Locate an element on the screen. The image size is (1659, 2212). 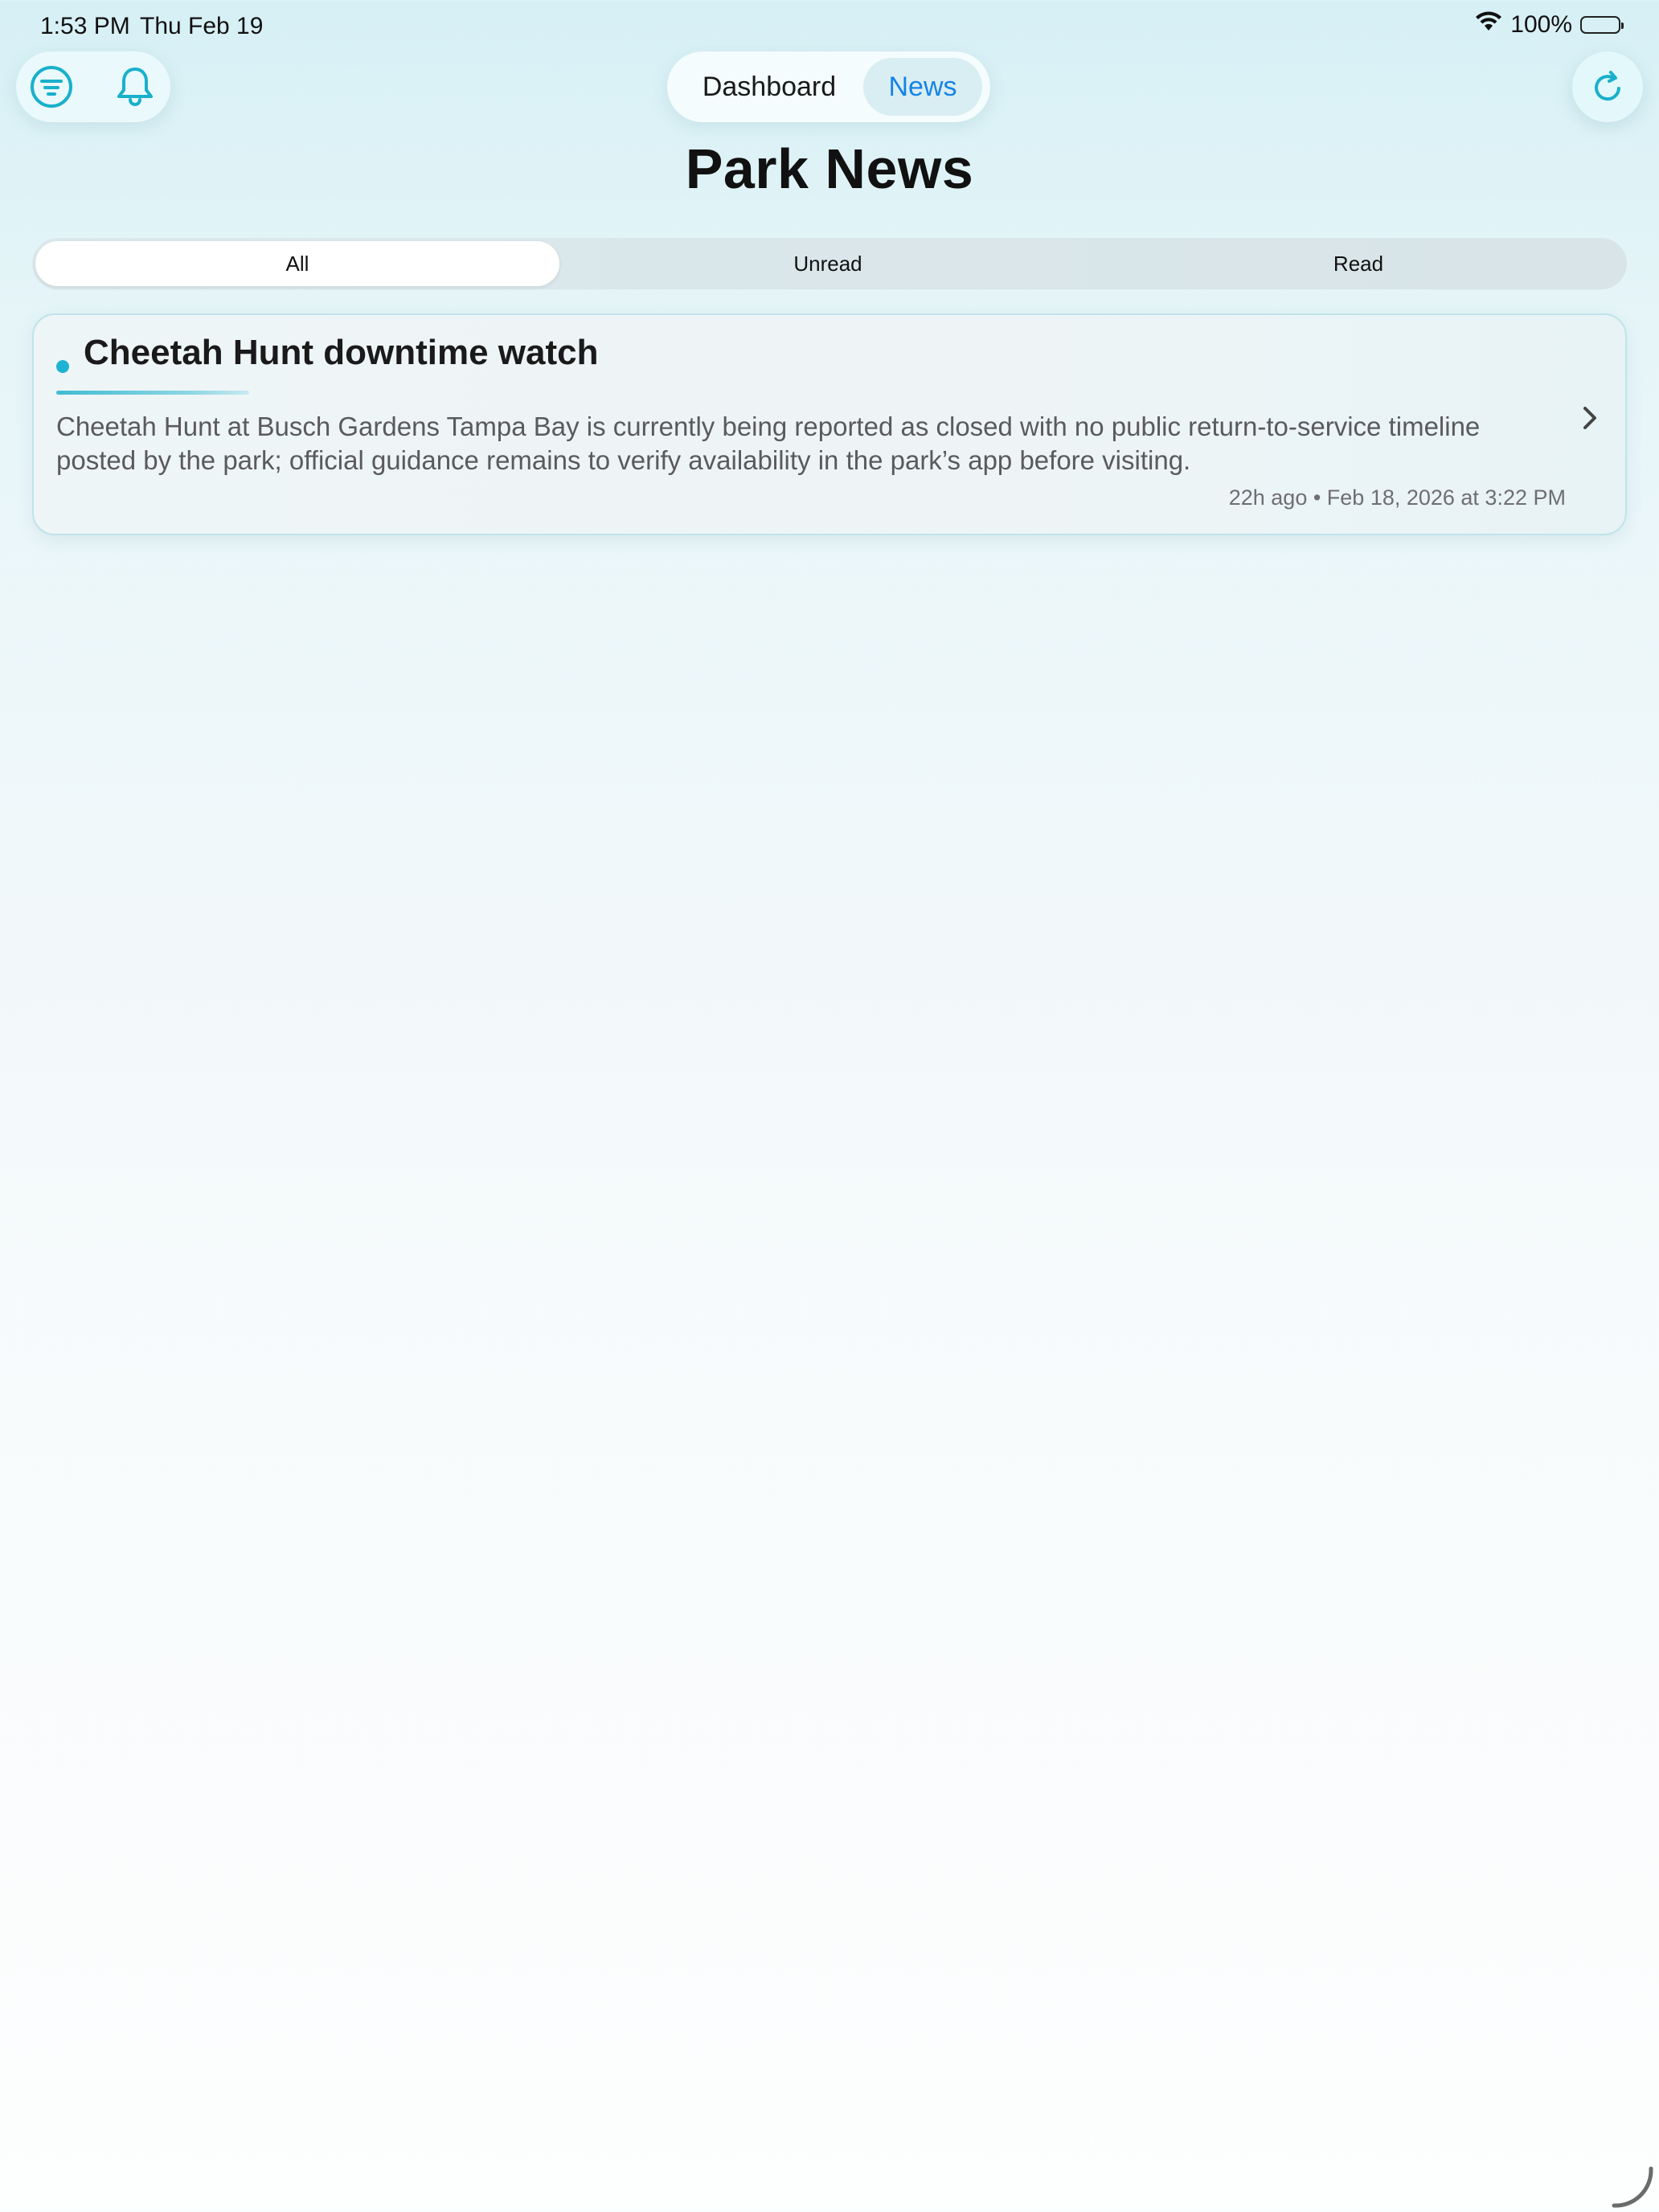
status-indicators: 100% is located at coordinates (1549, 25).